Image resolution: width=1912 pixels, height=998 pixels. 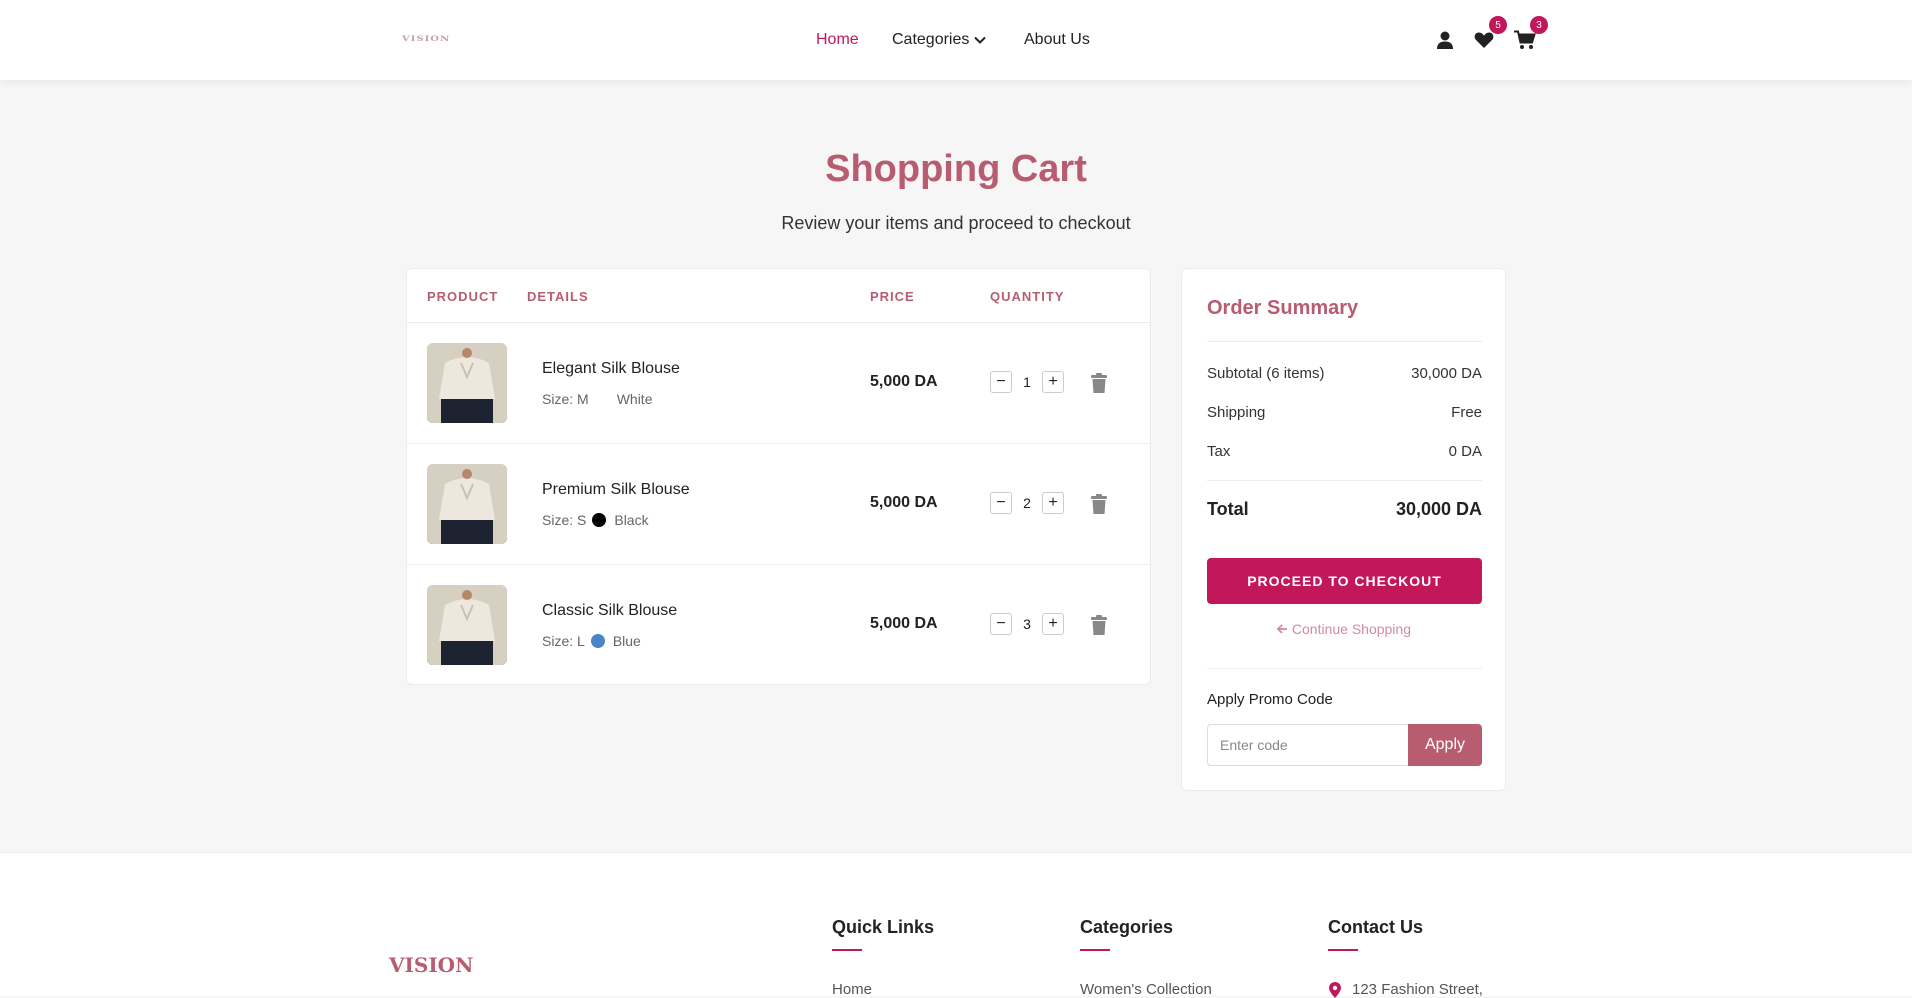 What do you see at coordinates (1283, 308) in the screenshot?
I see `order-summary-title: Order Summary` at bounding box center [1283, 308].